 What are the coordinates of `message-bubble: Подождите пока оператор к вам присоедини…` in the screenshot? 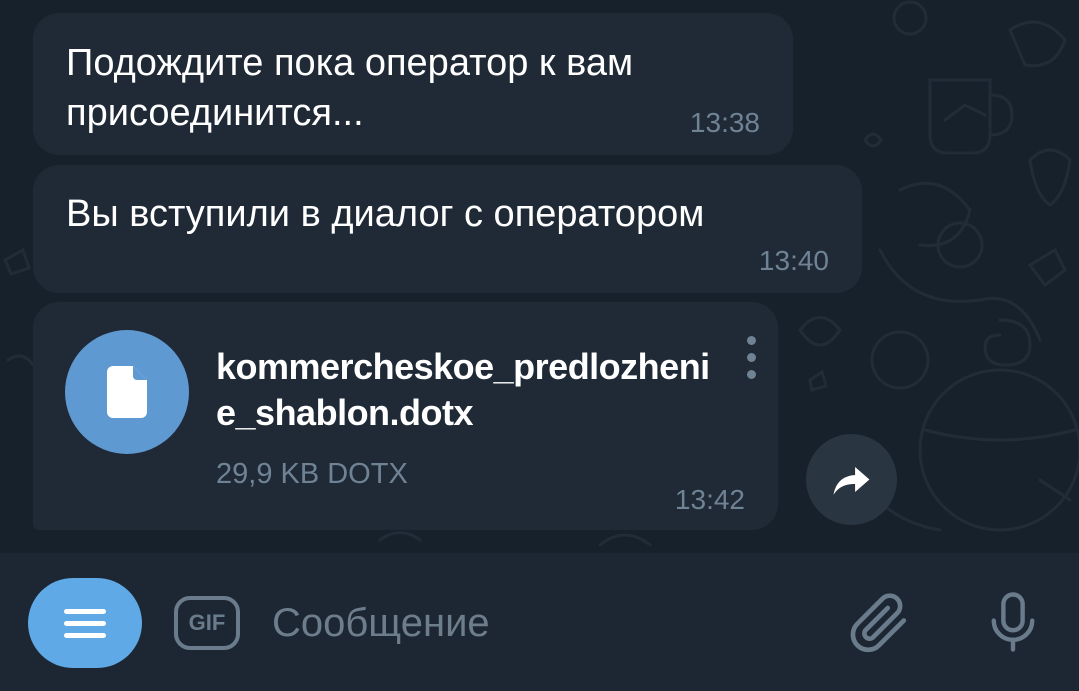 It's located at (413, 84).